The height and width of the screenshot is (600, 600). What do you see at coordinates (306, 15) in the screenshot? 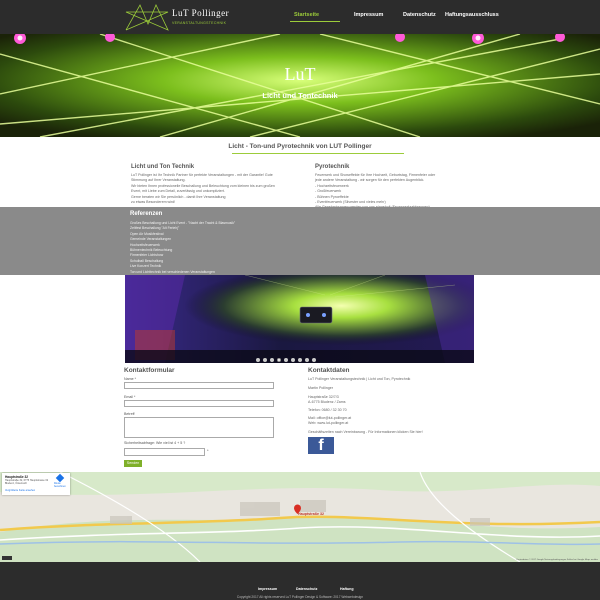
I see `nav-startseite: Startseite` at bounding box center [306, 15].